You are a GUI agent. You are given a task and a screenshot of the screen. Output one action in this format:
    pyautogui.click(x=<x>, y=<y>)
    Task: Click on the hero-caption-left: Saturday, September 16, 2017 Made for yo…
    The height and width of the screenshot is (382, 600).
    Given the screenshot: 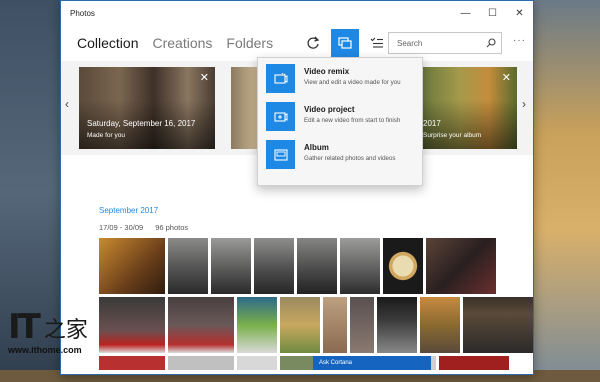 What is the action you would take?
    pyautogui.click(x=141, y=129)
    